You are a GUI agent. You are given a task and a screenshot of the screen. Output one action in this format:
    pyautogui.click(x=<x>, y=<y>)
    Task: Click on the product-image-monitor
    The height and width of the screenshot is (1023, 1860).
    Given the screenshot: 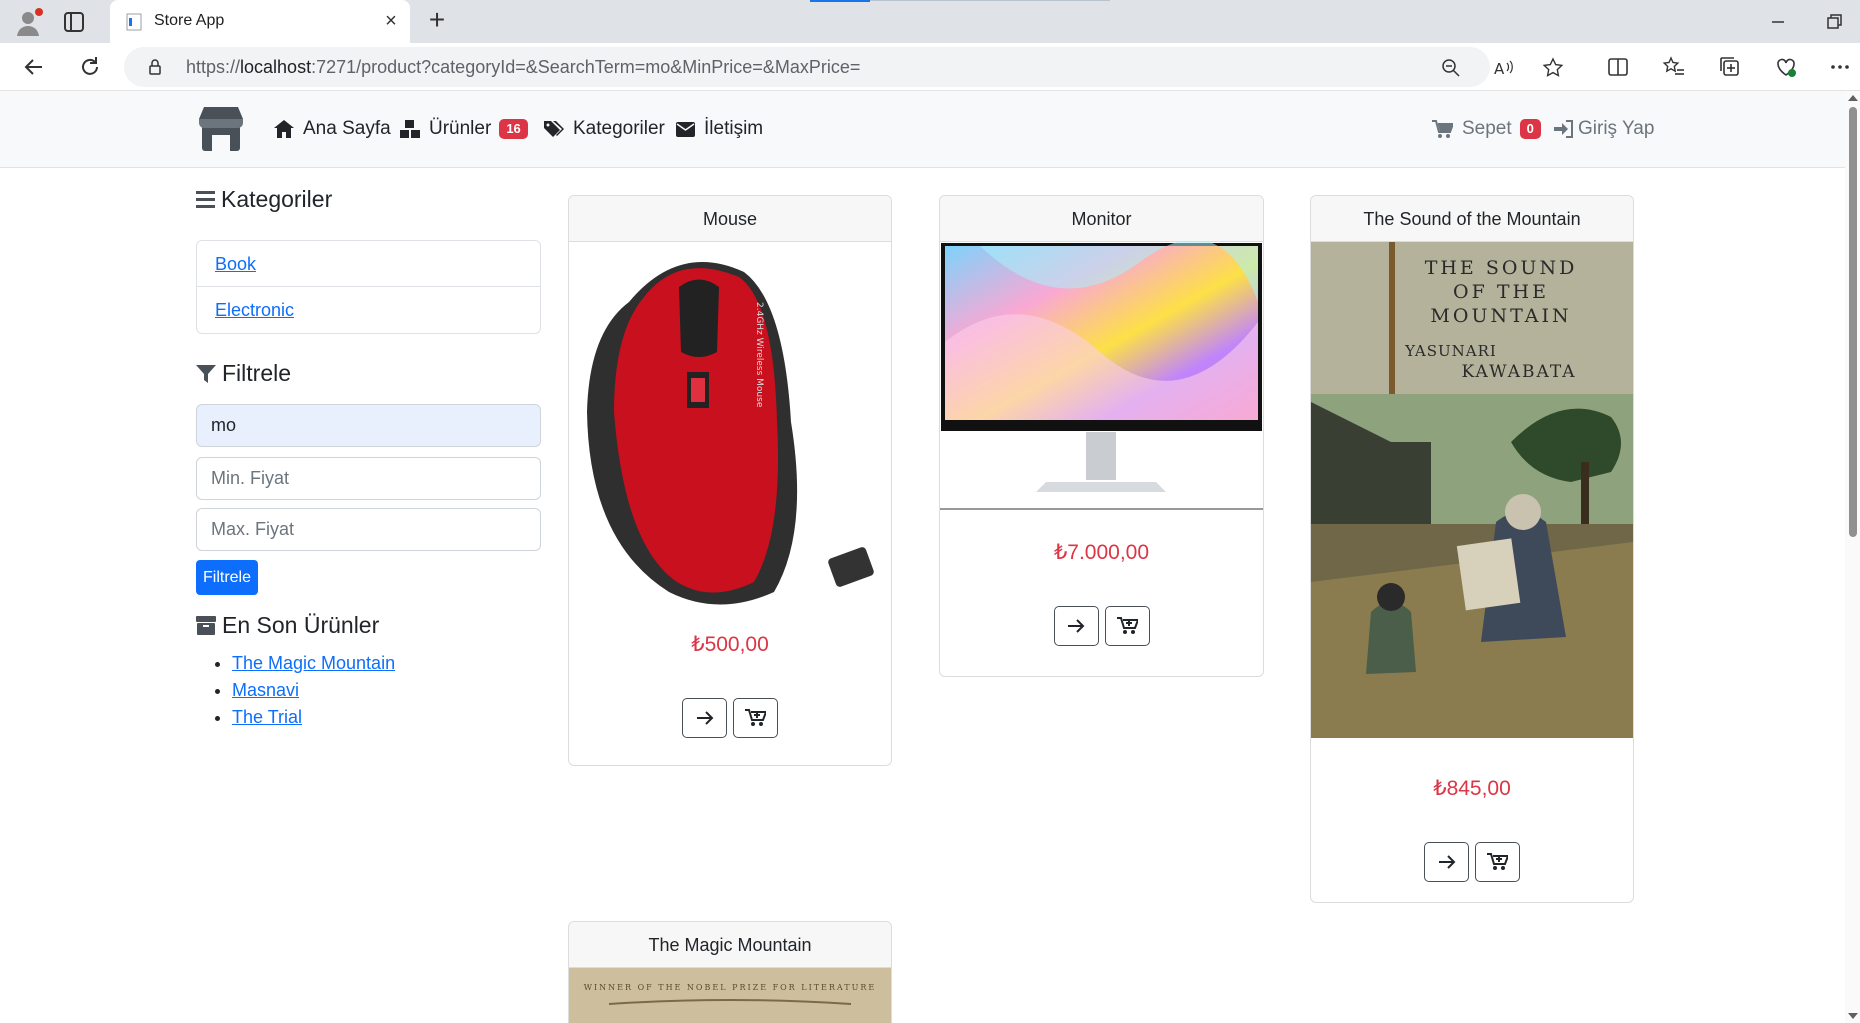 What is the action you would take?
    pyautogui.click(x=1101, y=376)
    